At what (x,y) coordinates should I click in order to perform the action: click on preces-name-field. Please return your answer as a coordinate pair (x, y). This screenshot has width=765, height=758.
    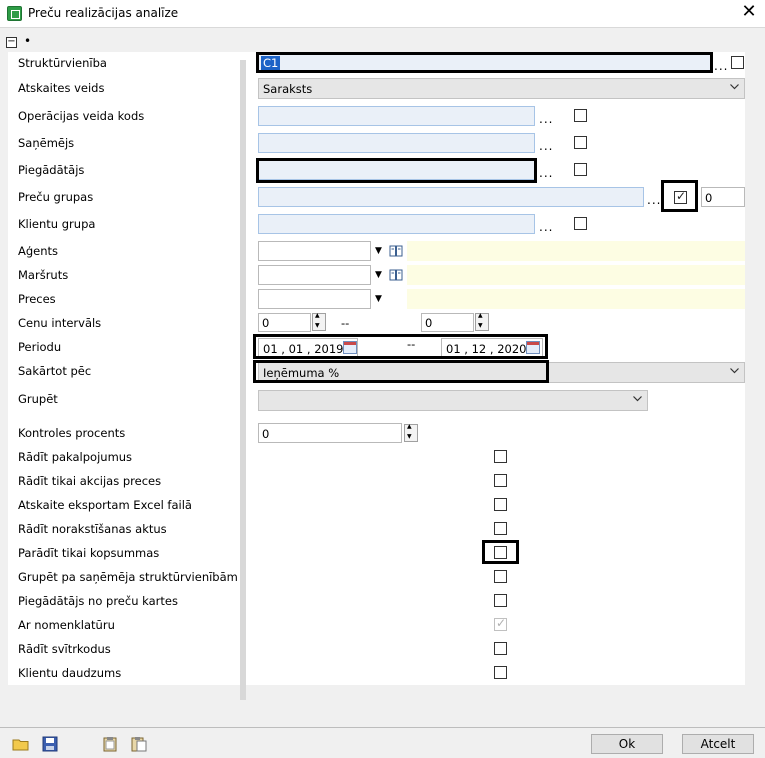
    Looking at the image, I should click on (576, 299).